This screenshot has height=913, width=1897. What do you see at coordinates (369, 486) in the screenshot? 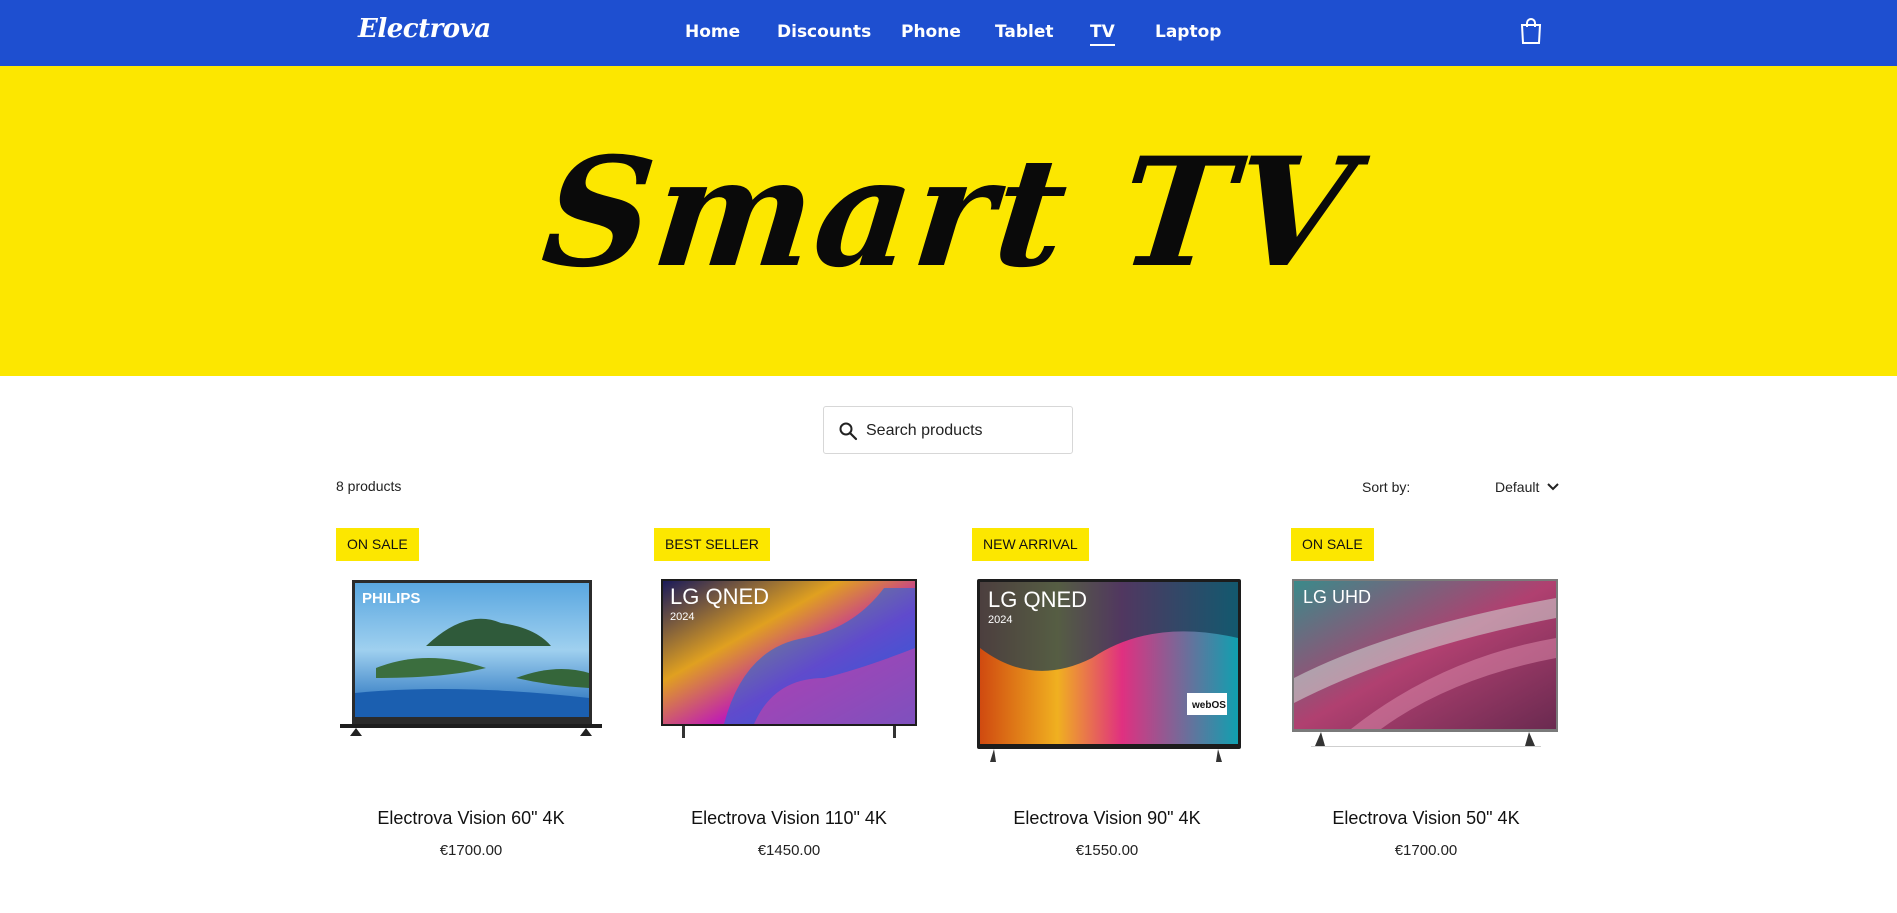
I see `product-count: 8 products` at bounding box center [369, 486].